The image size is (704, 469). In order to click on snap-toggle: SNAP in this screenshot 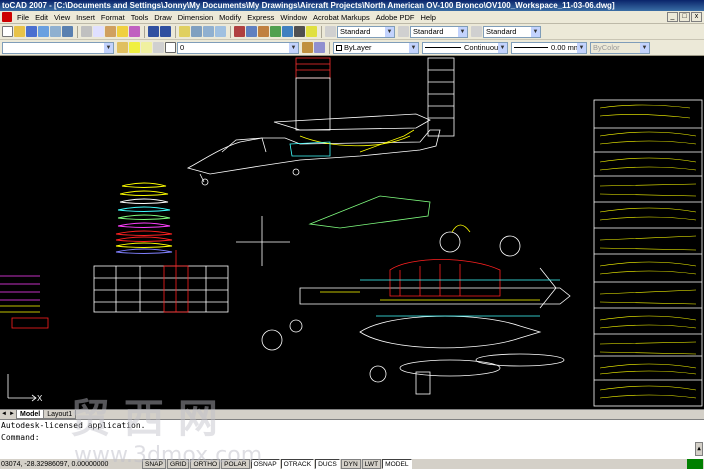, I will do `click(154, 464)`.